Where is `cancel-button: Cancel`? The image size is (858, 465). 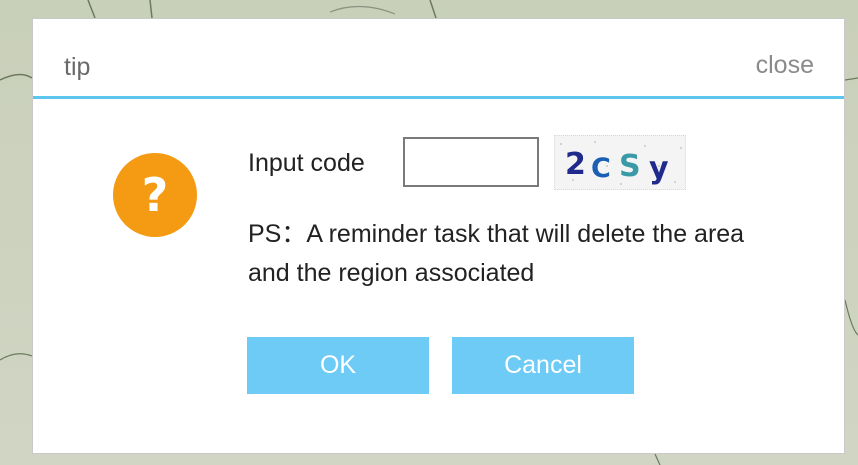
cancel-button: Cancel is located at coordinates (543, 365).